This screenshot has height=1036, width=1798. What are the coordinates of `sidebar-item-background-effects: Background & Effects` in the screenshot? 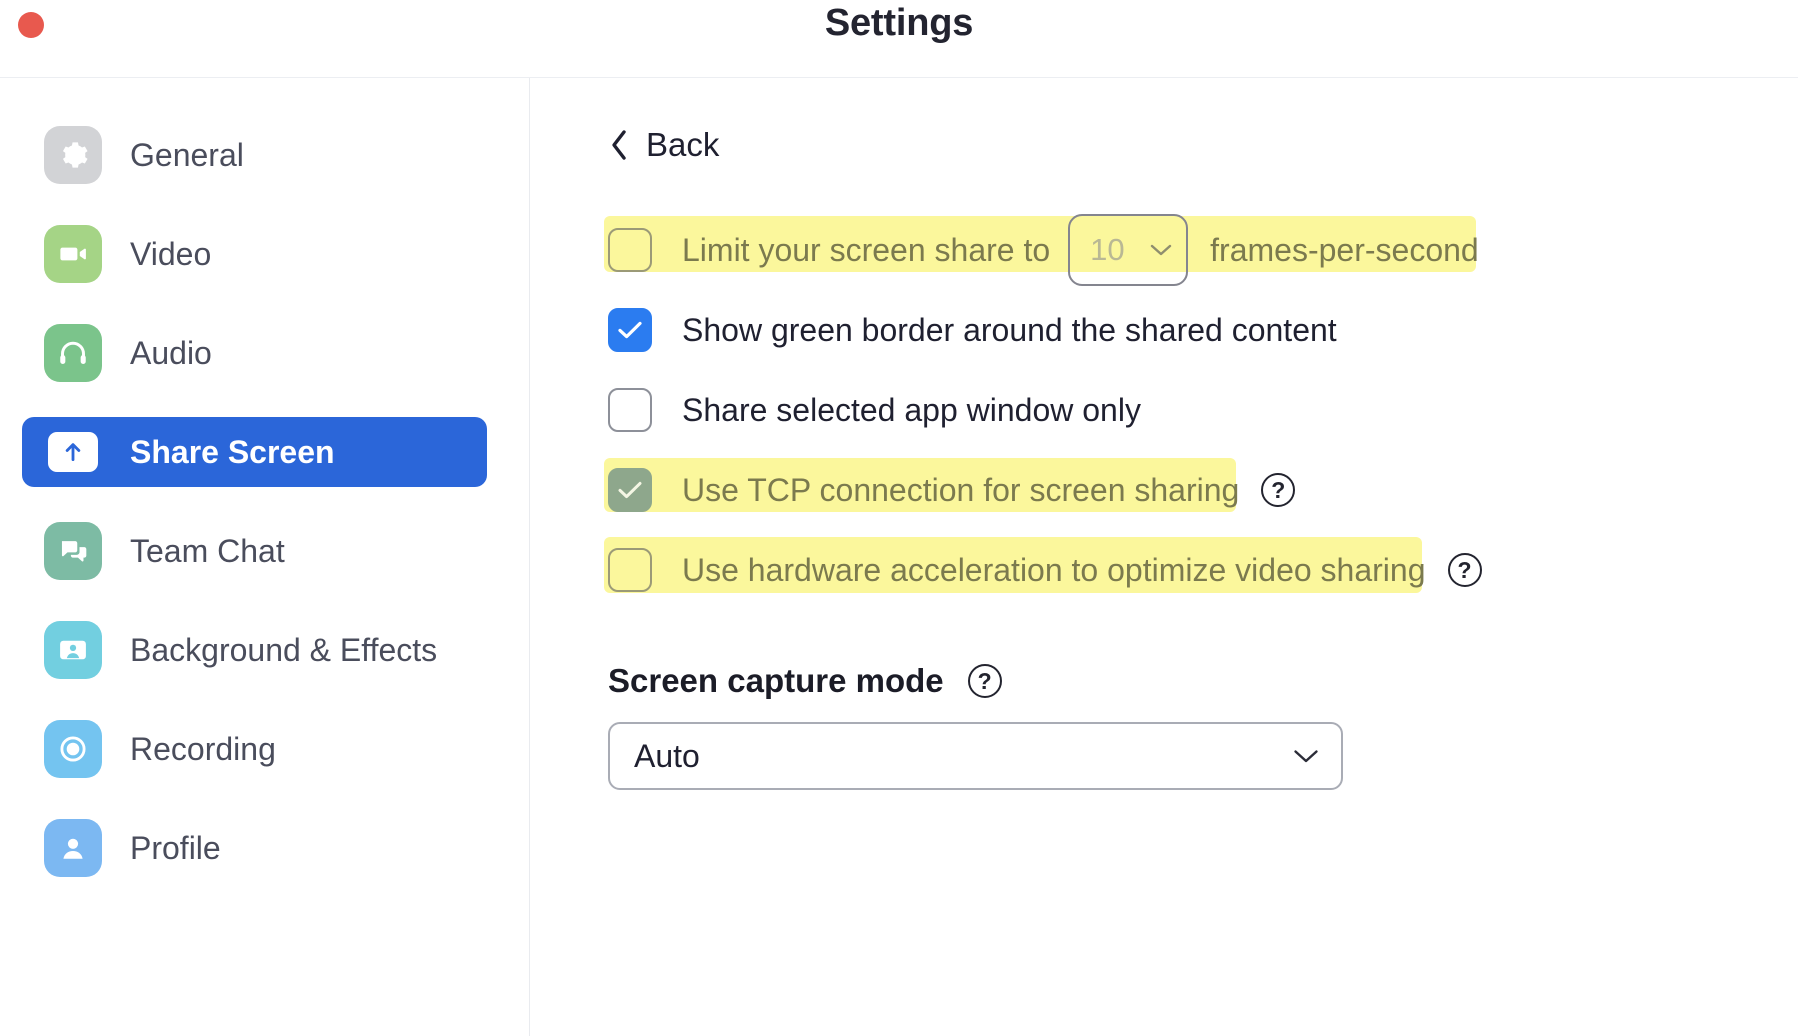 It's located at (254, 650).